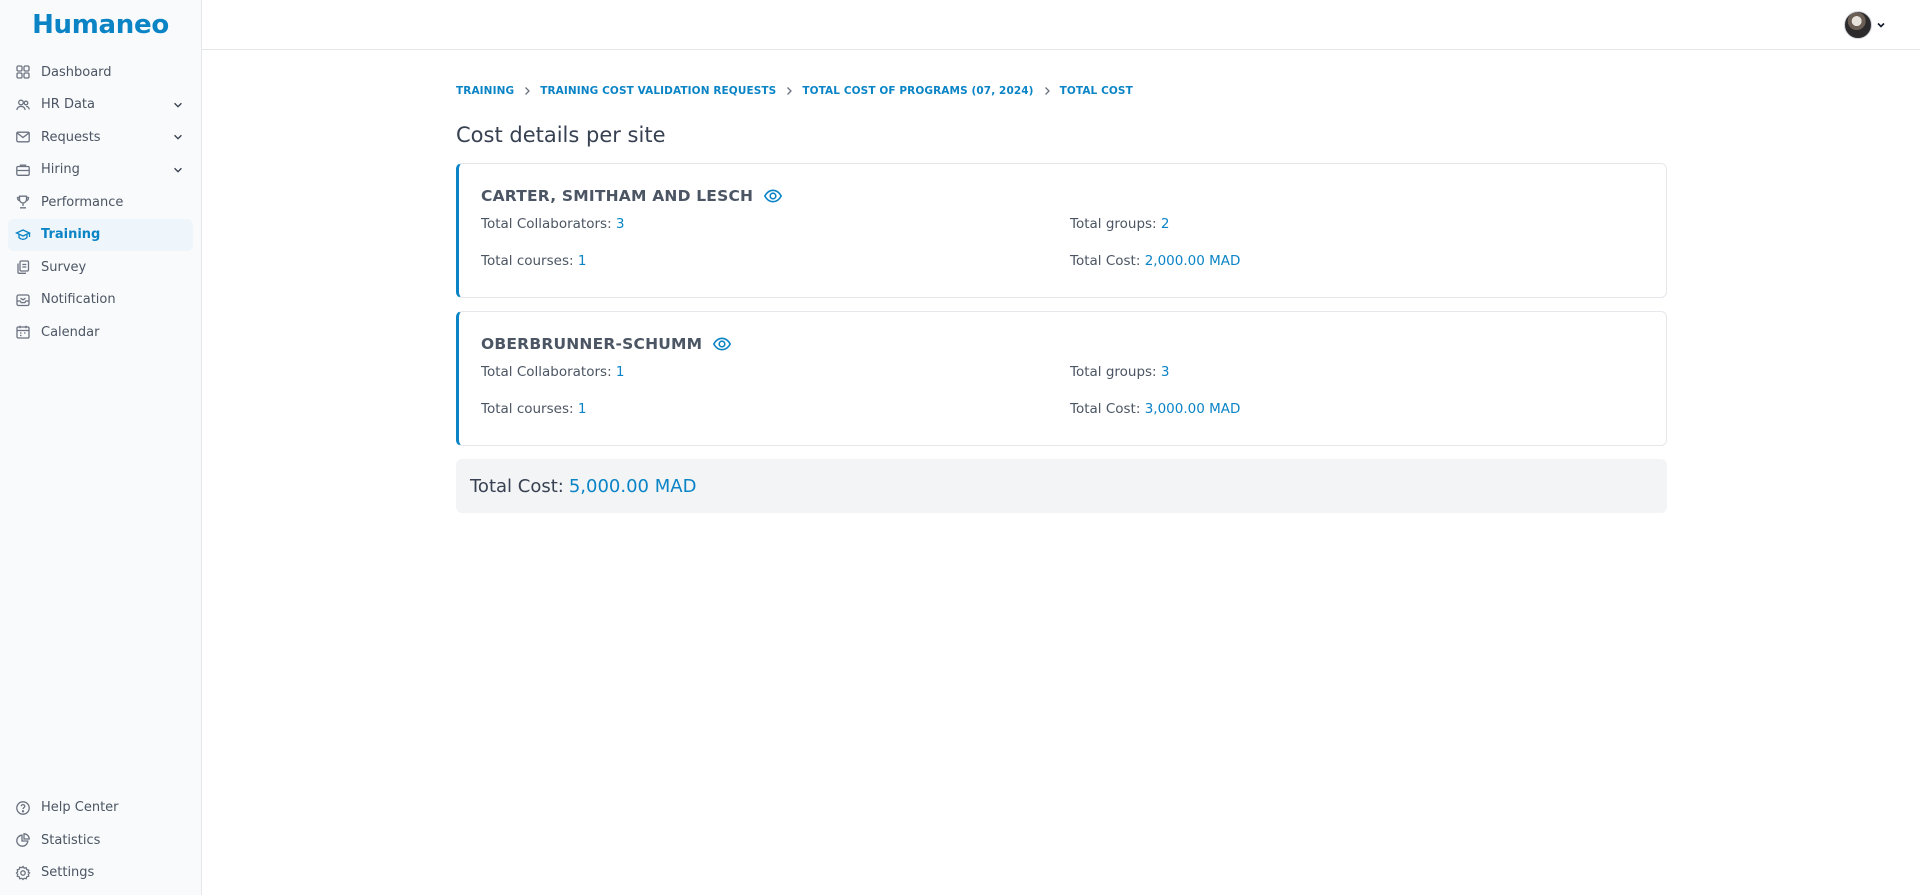  Describe the element at coordinates (100, 25) in the screenshot. I see `logo: Humaneo` at that location.